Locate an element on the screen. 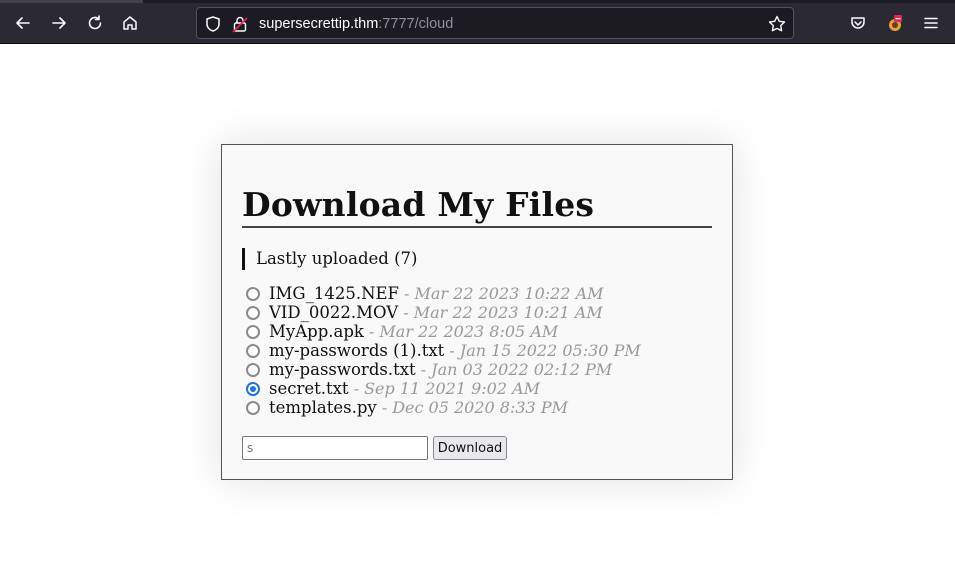 This screenshot has width=955, height=576. file-date: - Mar 22 2023 8:05 AM is located at coordinates (463, 331).